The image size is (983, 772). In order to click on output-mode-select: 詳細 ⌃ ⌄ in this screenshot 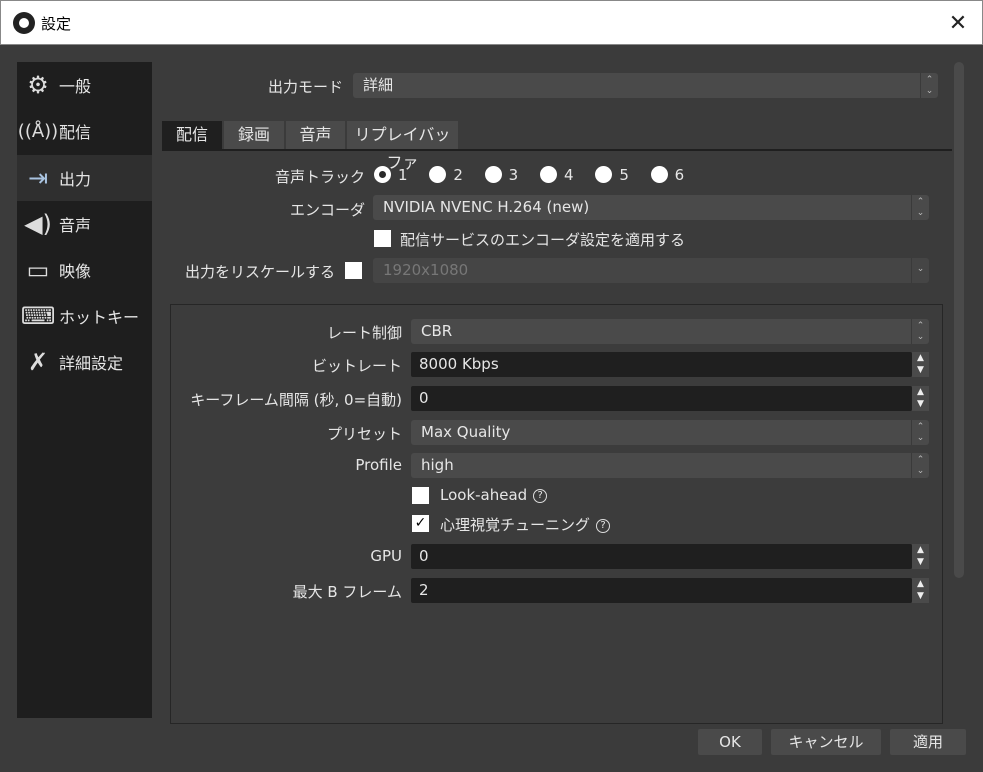, I will do `click(645, 85)`.